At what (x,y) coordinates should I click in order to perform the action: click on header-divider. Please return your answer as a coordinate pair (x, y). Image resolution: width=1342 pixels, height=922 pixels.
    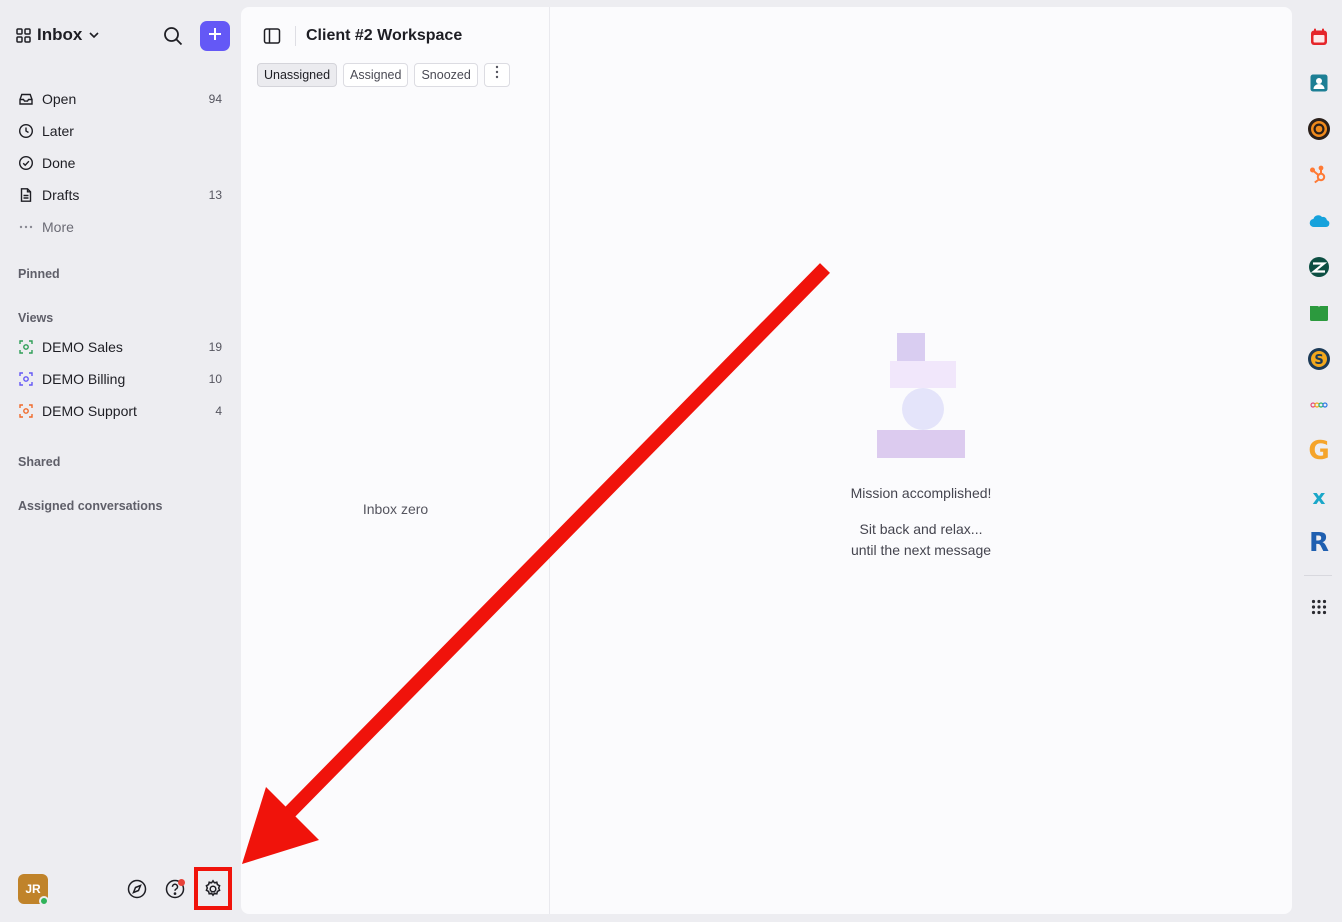
    Looking at the image, I should click on (295, 36).